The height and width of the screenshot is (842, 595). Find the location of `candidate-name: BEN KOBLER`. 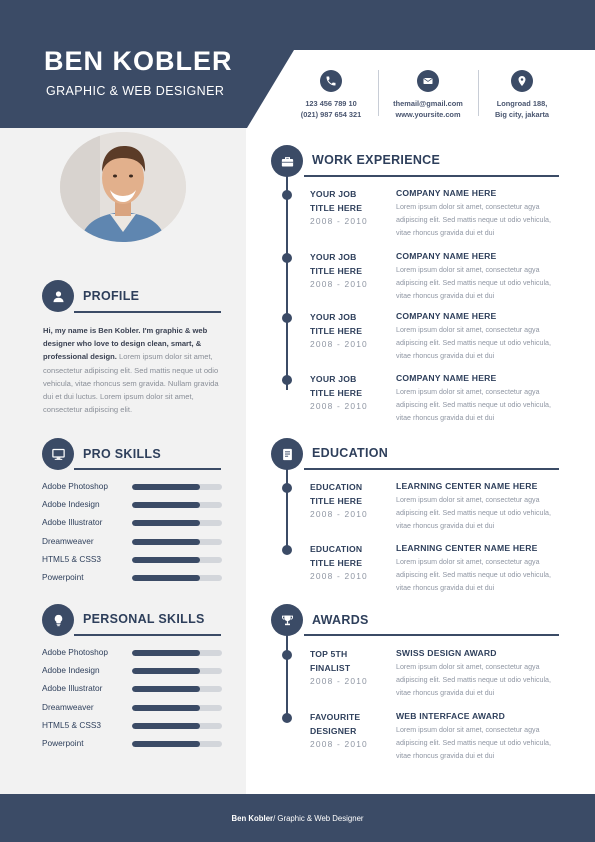

candidate-name: BEN KOBLER is located at coordinates (138, 61).